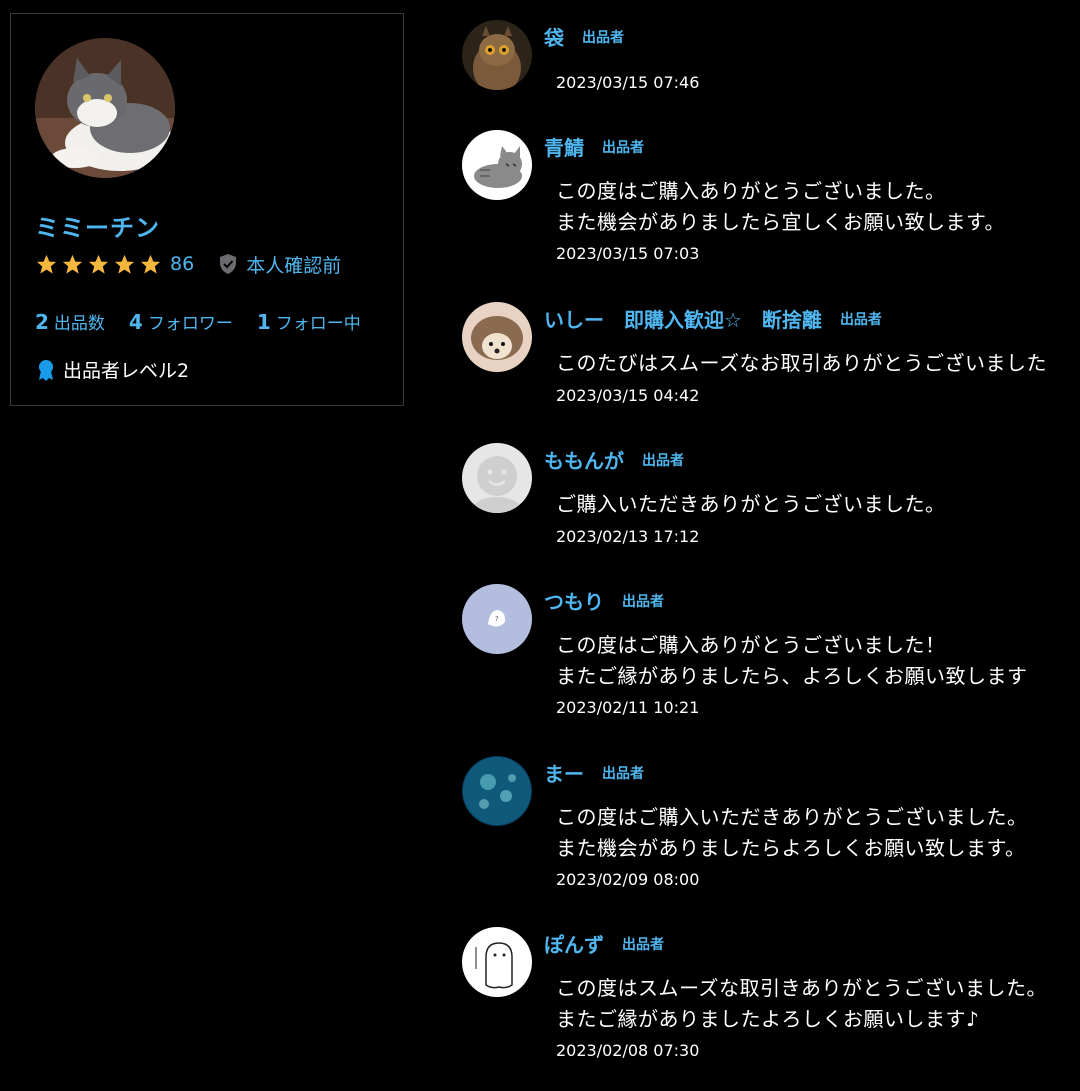  What do you see at coordinates (135, 322) in the screenshot?
I see `stat-number: 4` at bounding box center [135, 322].